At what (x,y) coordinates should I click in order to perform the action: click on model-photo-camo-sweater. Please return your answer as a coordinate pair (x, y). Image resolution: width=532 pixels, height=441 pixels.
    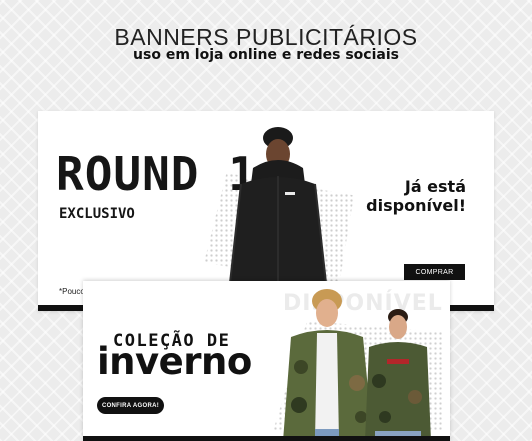
    Looking at the image, I should click on (398, 375).